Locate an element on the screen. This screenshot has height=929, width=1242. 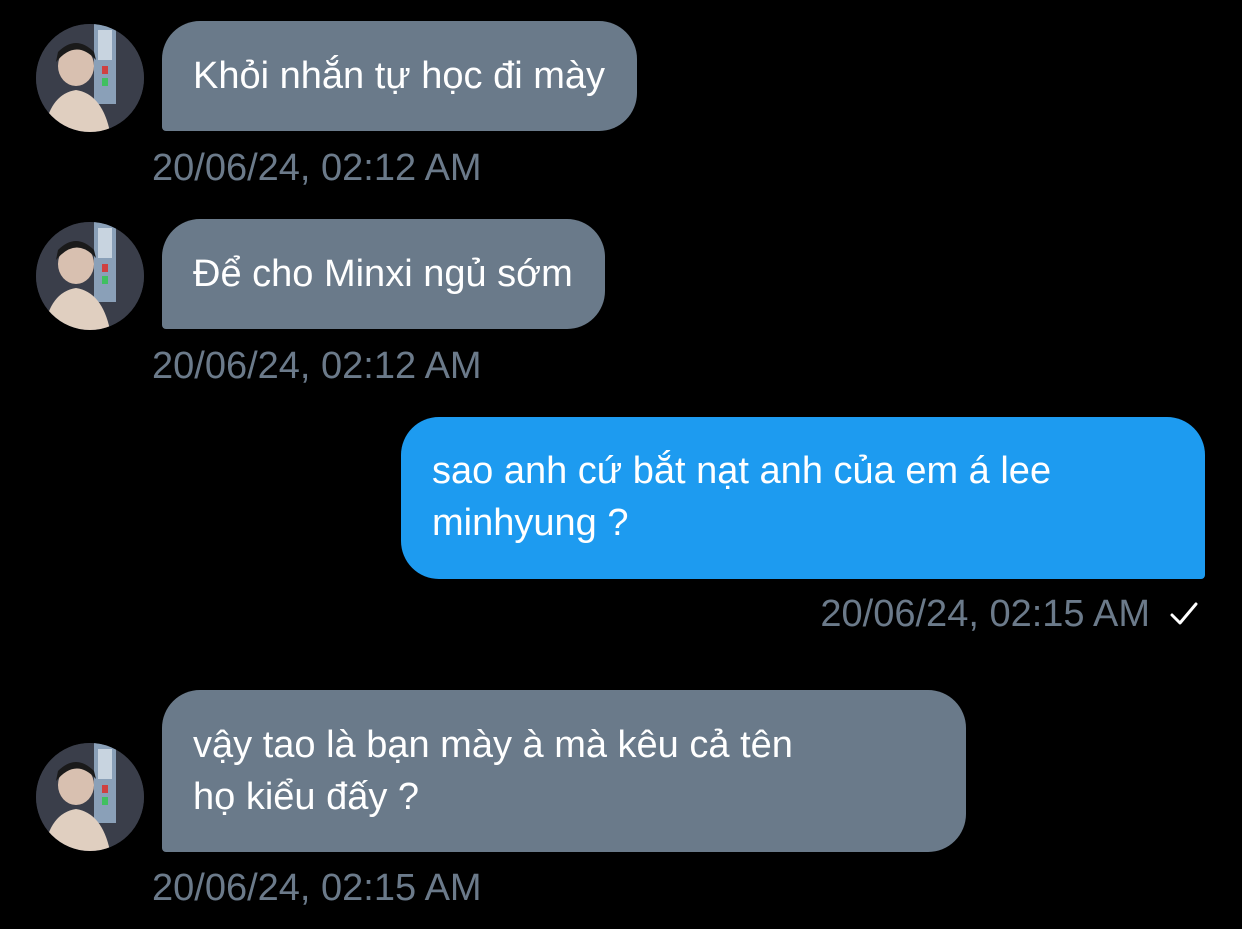
message-text: Khỏi nhắn tự học đi mày is located at coordinates (399, 76).